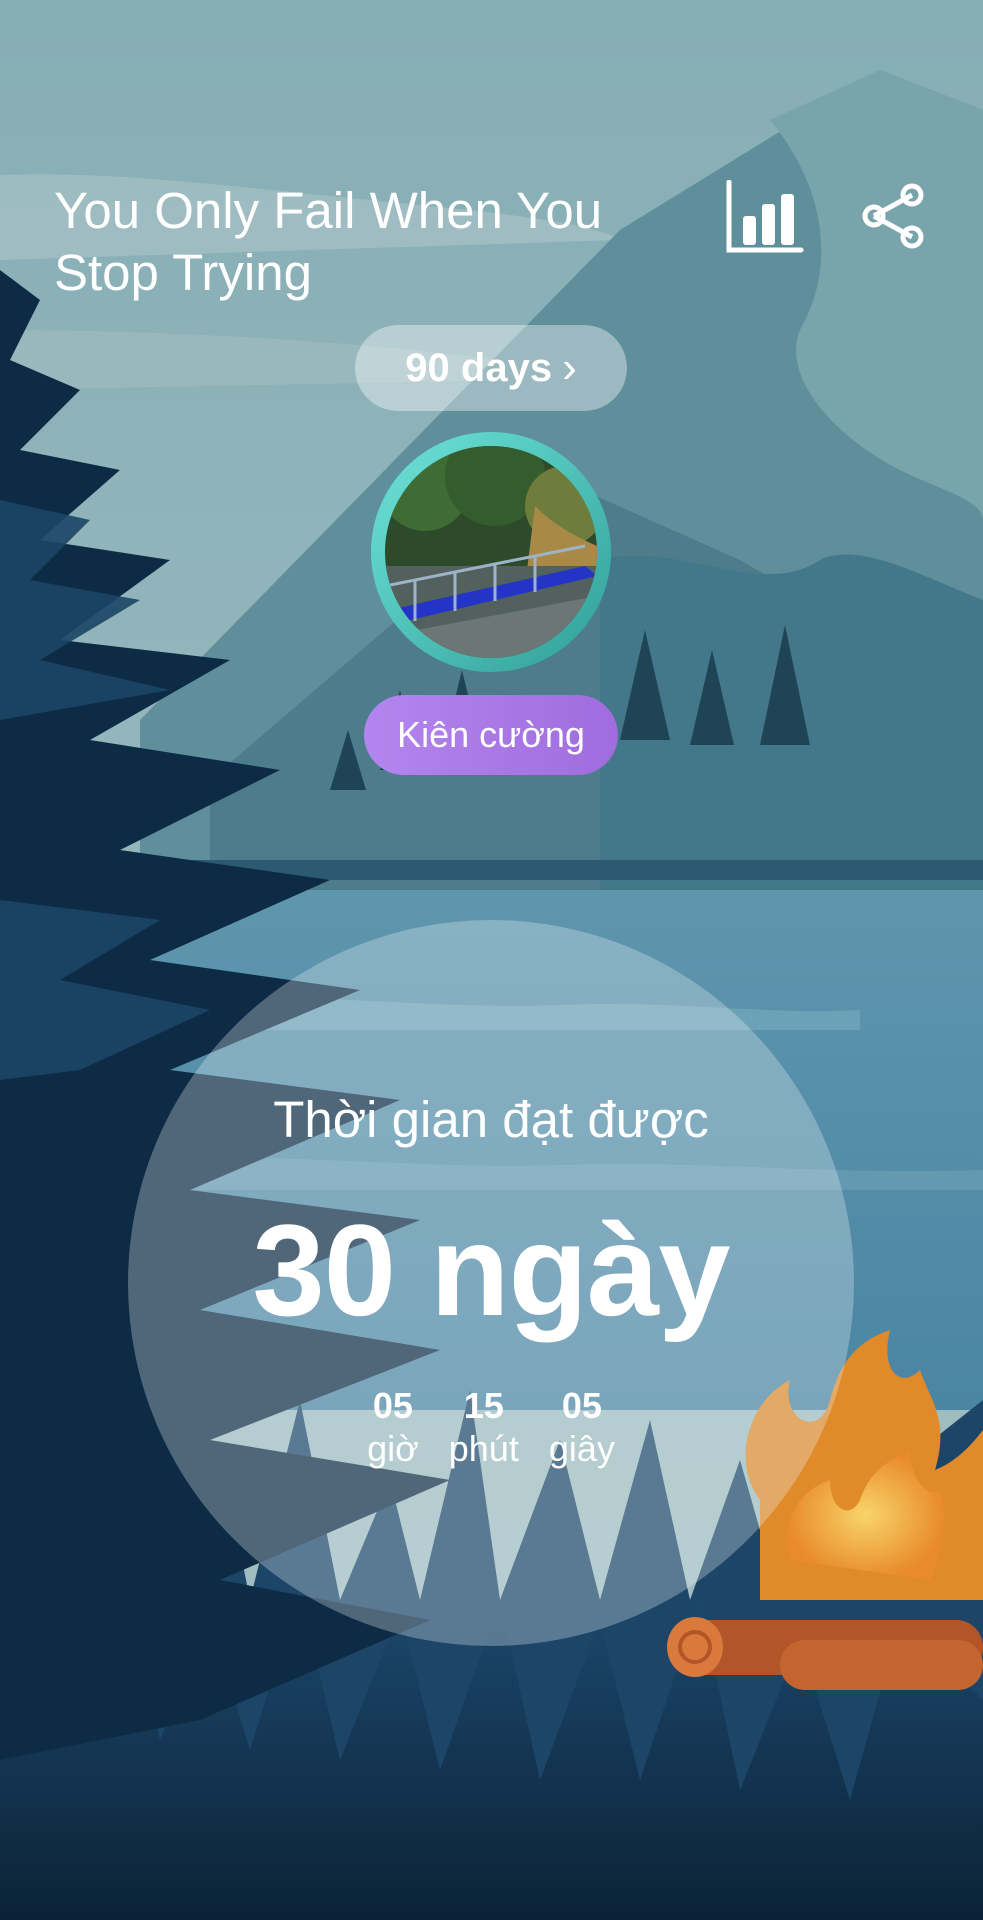 The width and height of the screenshot is (983, 1920). What do you see at coordinates (569, 367) in the screenshot?
I see `chevron-right-icon: ›` at bounding box center [569, 367].